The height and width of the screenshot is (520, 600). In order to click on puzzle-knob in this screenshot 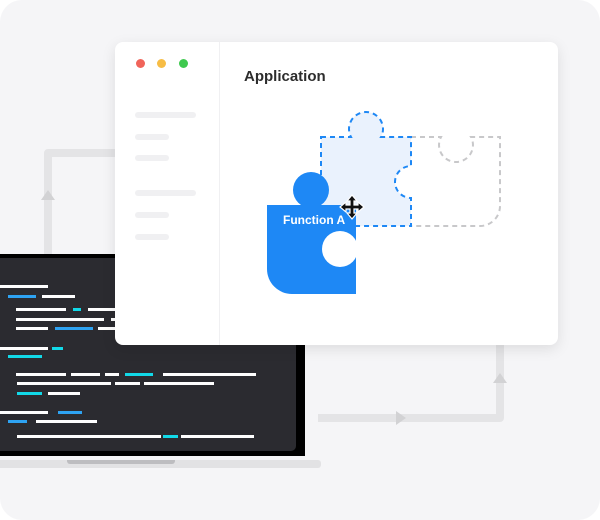, I will do `click(311, 190)`.